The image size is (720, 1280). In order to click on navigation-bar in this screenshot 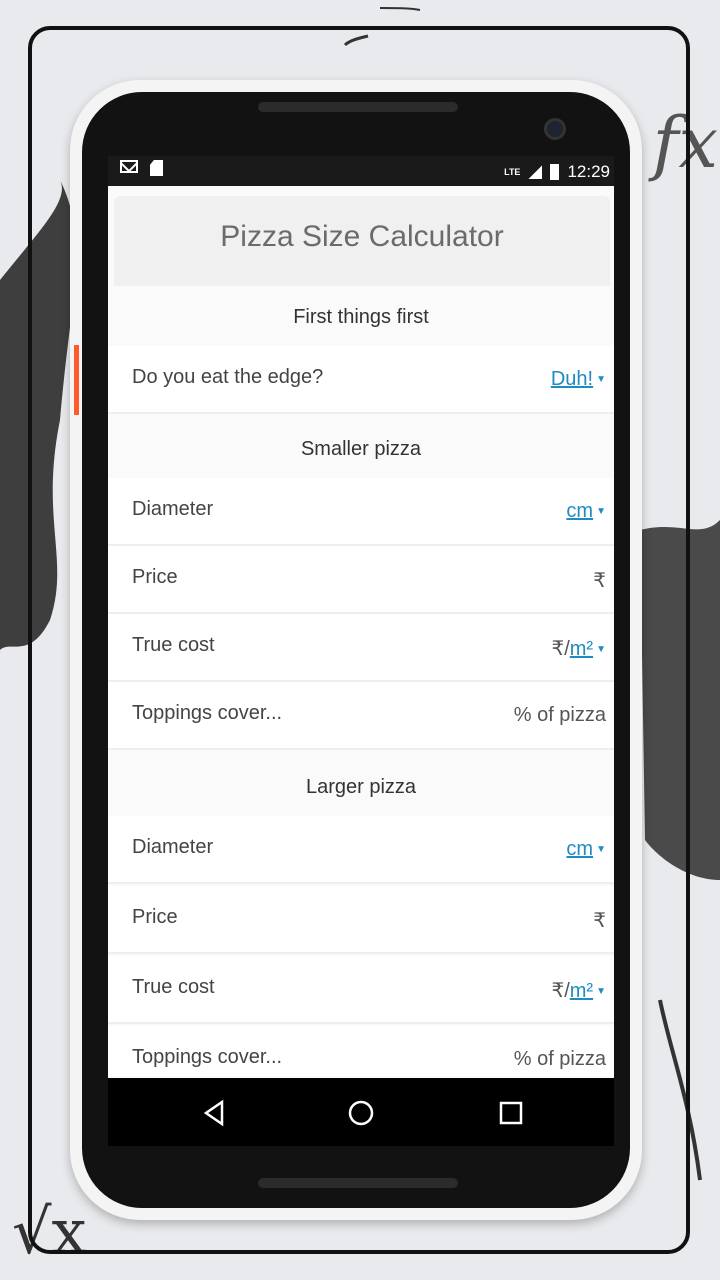, I will do `click(361, 1112)`.